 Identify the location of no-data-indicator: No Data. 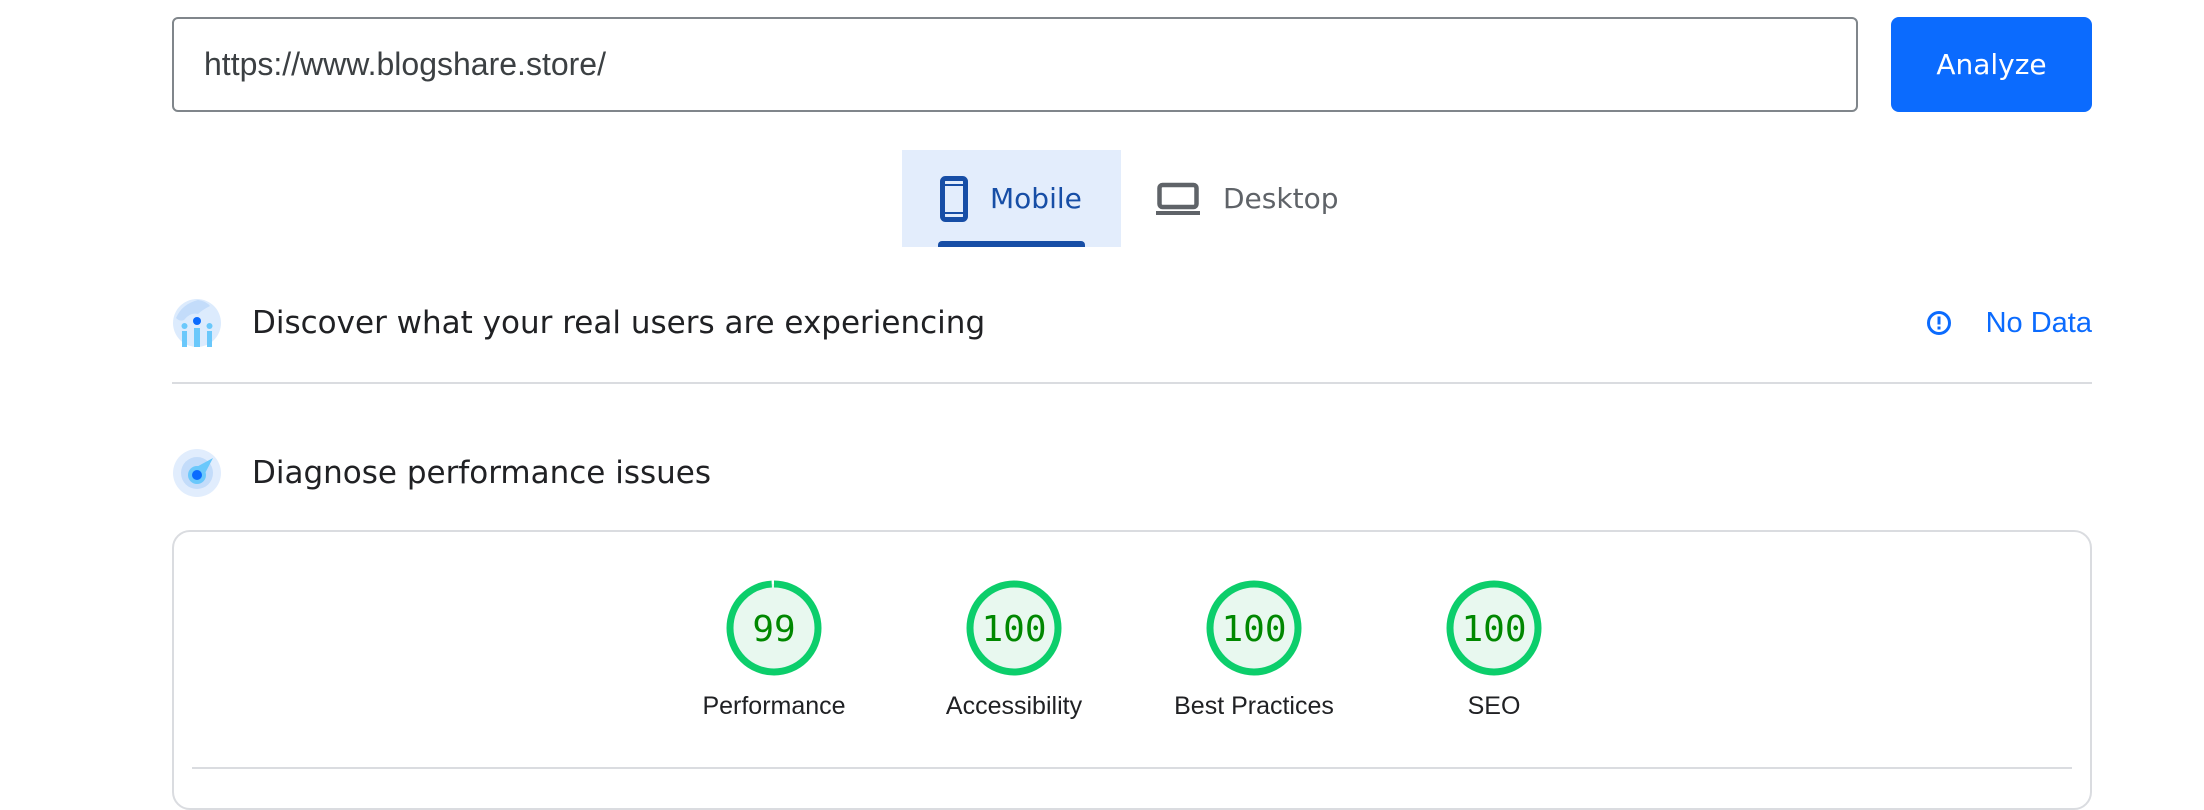
(2009, 323).